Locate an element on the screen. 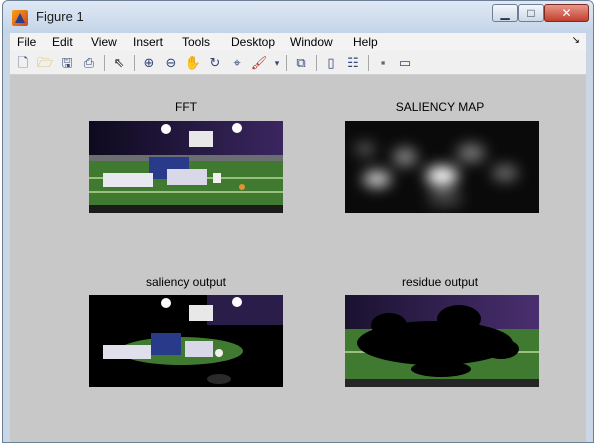 The image size is (596, 443). print-icon: ⎙ is located at coordinates (89, 63).